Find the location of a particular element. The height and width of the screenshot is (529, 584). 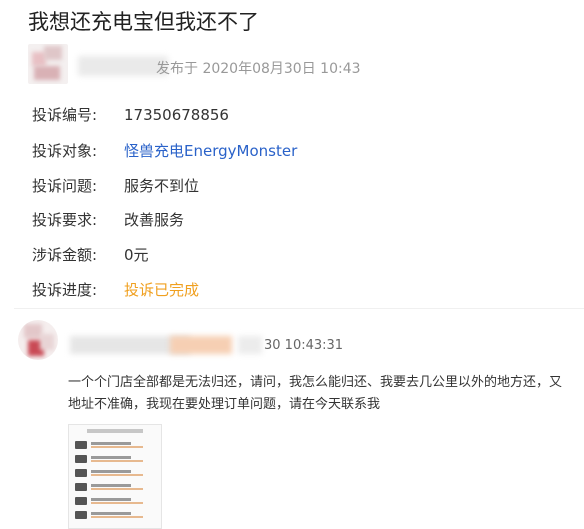

publish-time: 发布于 2020年08月30日 10:43 is located at coordinates (258, 69).